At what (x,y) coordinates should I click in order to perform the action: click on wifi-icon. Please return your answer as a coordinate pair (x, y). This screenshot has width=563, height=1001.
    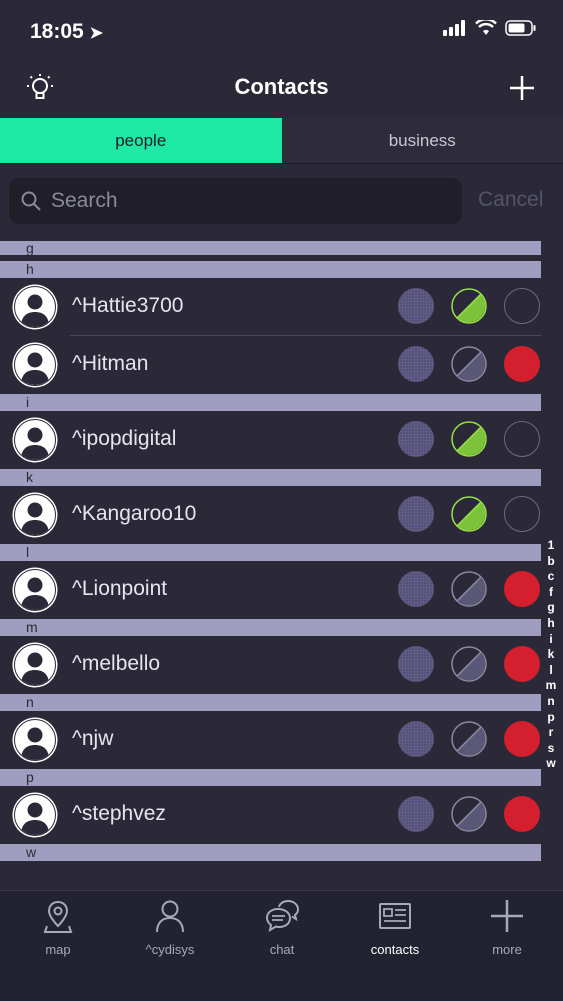
    Looking at the image, I should click on (486, 28).